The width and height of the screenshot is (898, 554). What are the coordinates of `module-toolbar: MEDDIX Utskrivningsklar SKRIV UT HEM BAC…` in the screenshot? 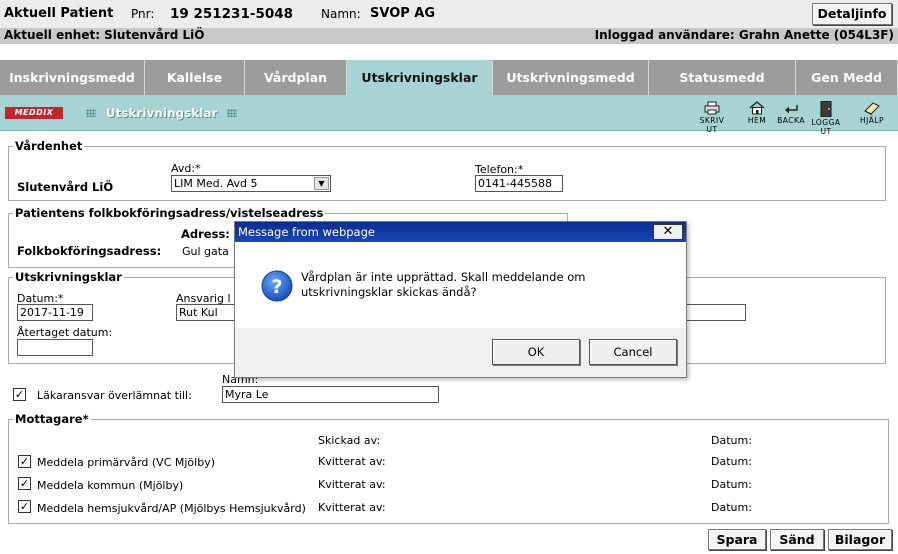 It's located at (449, 115).